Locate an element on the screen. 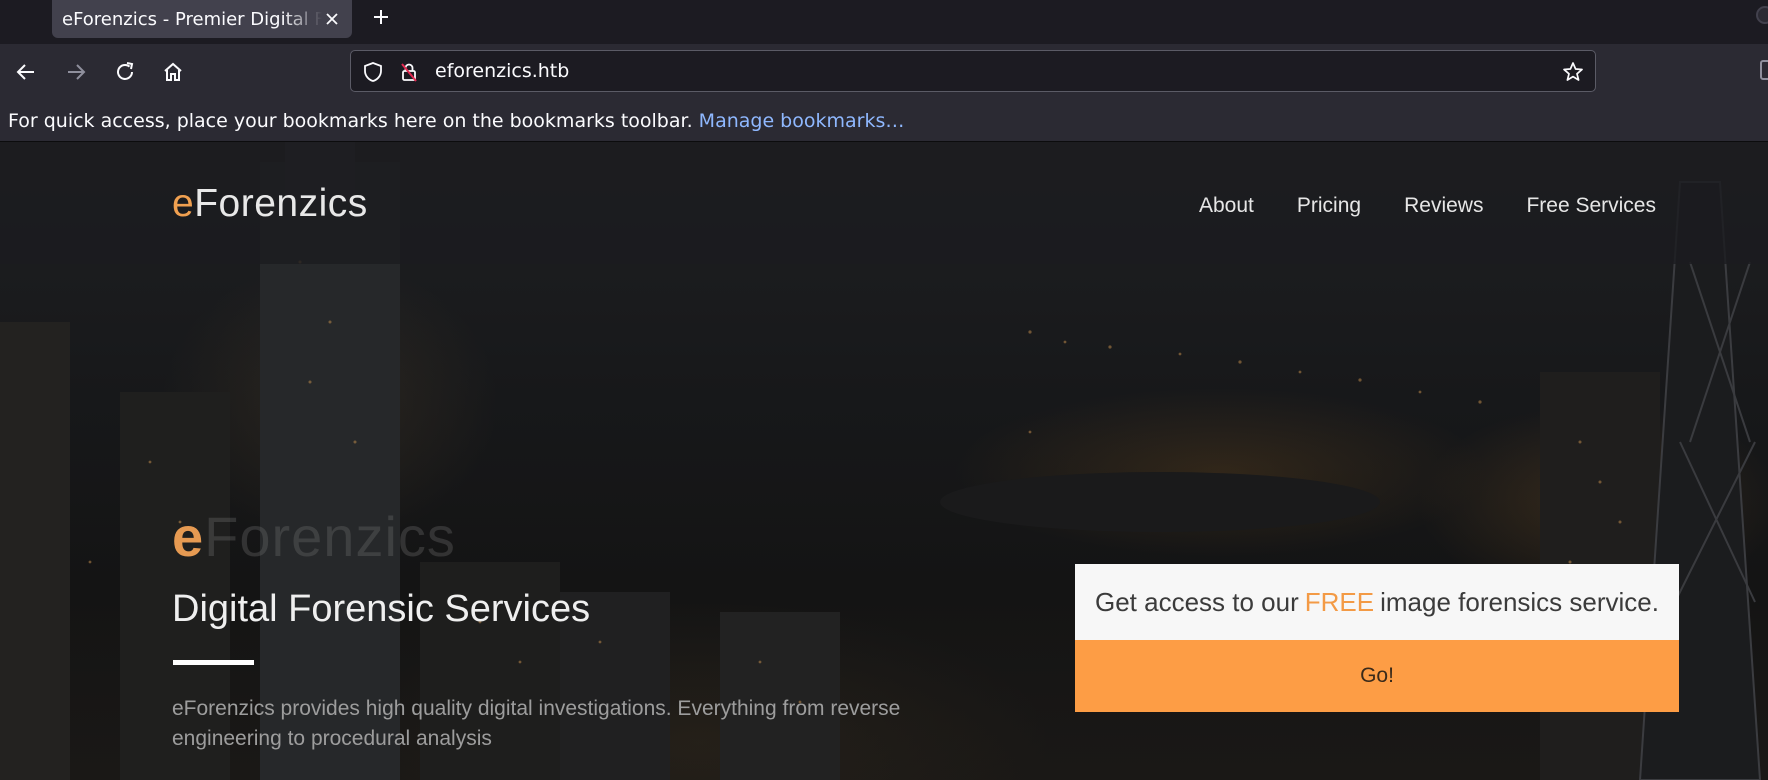  nav-free-services: Free Services is located at coordinates (1591, 206).